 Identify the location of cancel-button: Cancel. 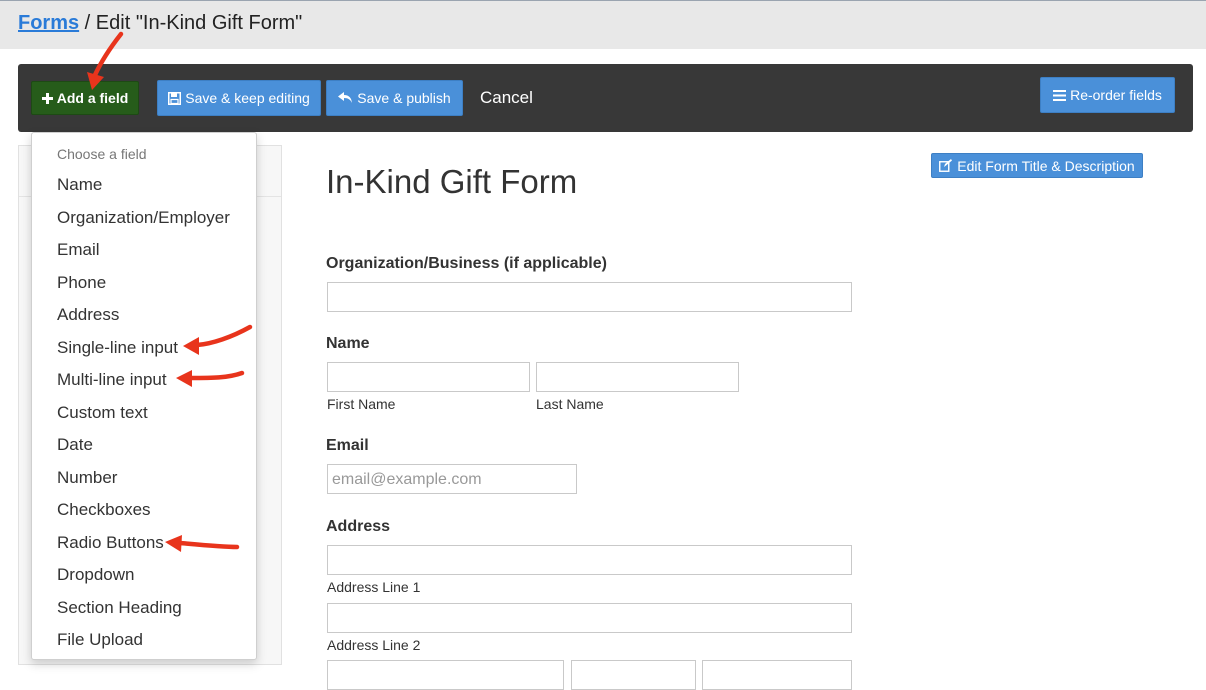
(506, 98).